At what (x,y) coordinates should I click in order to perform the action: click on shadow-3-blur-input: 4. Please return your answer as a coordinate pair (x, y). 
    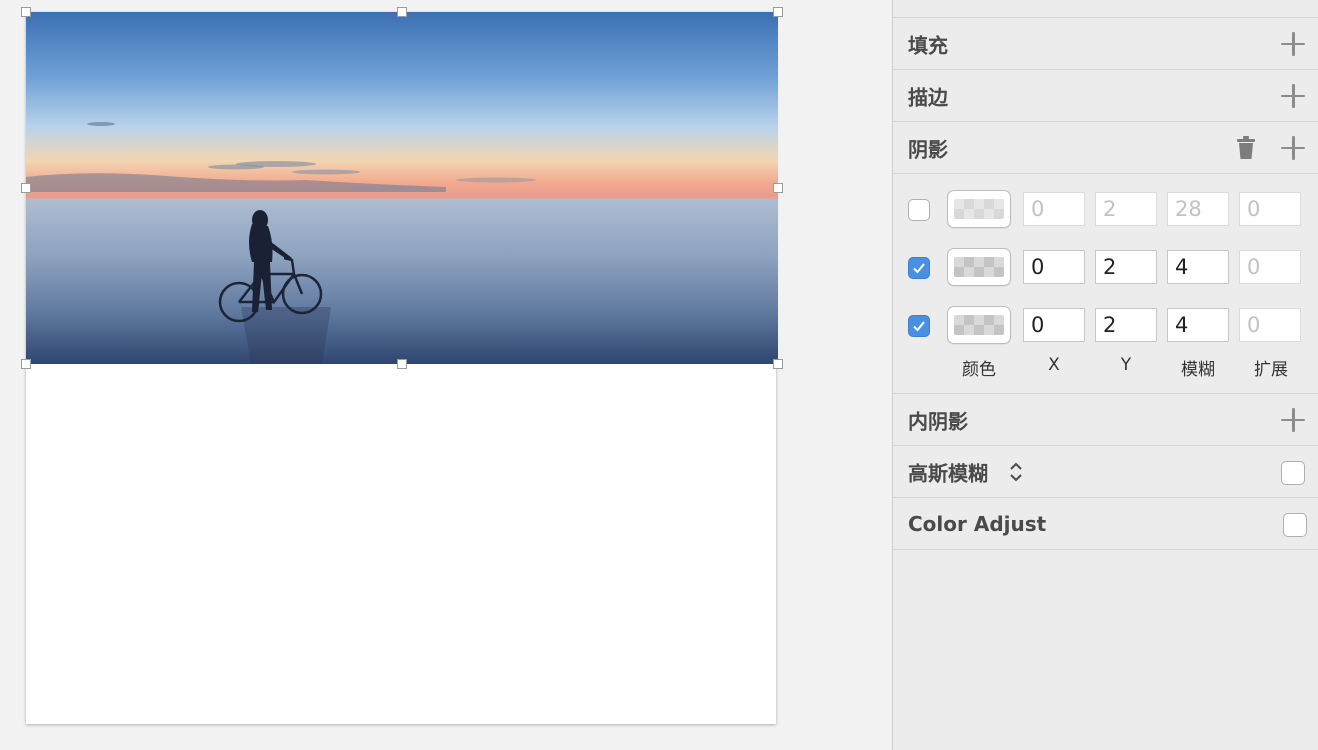
    Looking at the image, I should click on (1198, 325).